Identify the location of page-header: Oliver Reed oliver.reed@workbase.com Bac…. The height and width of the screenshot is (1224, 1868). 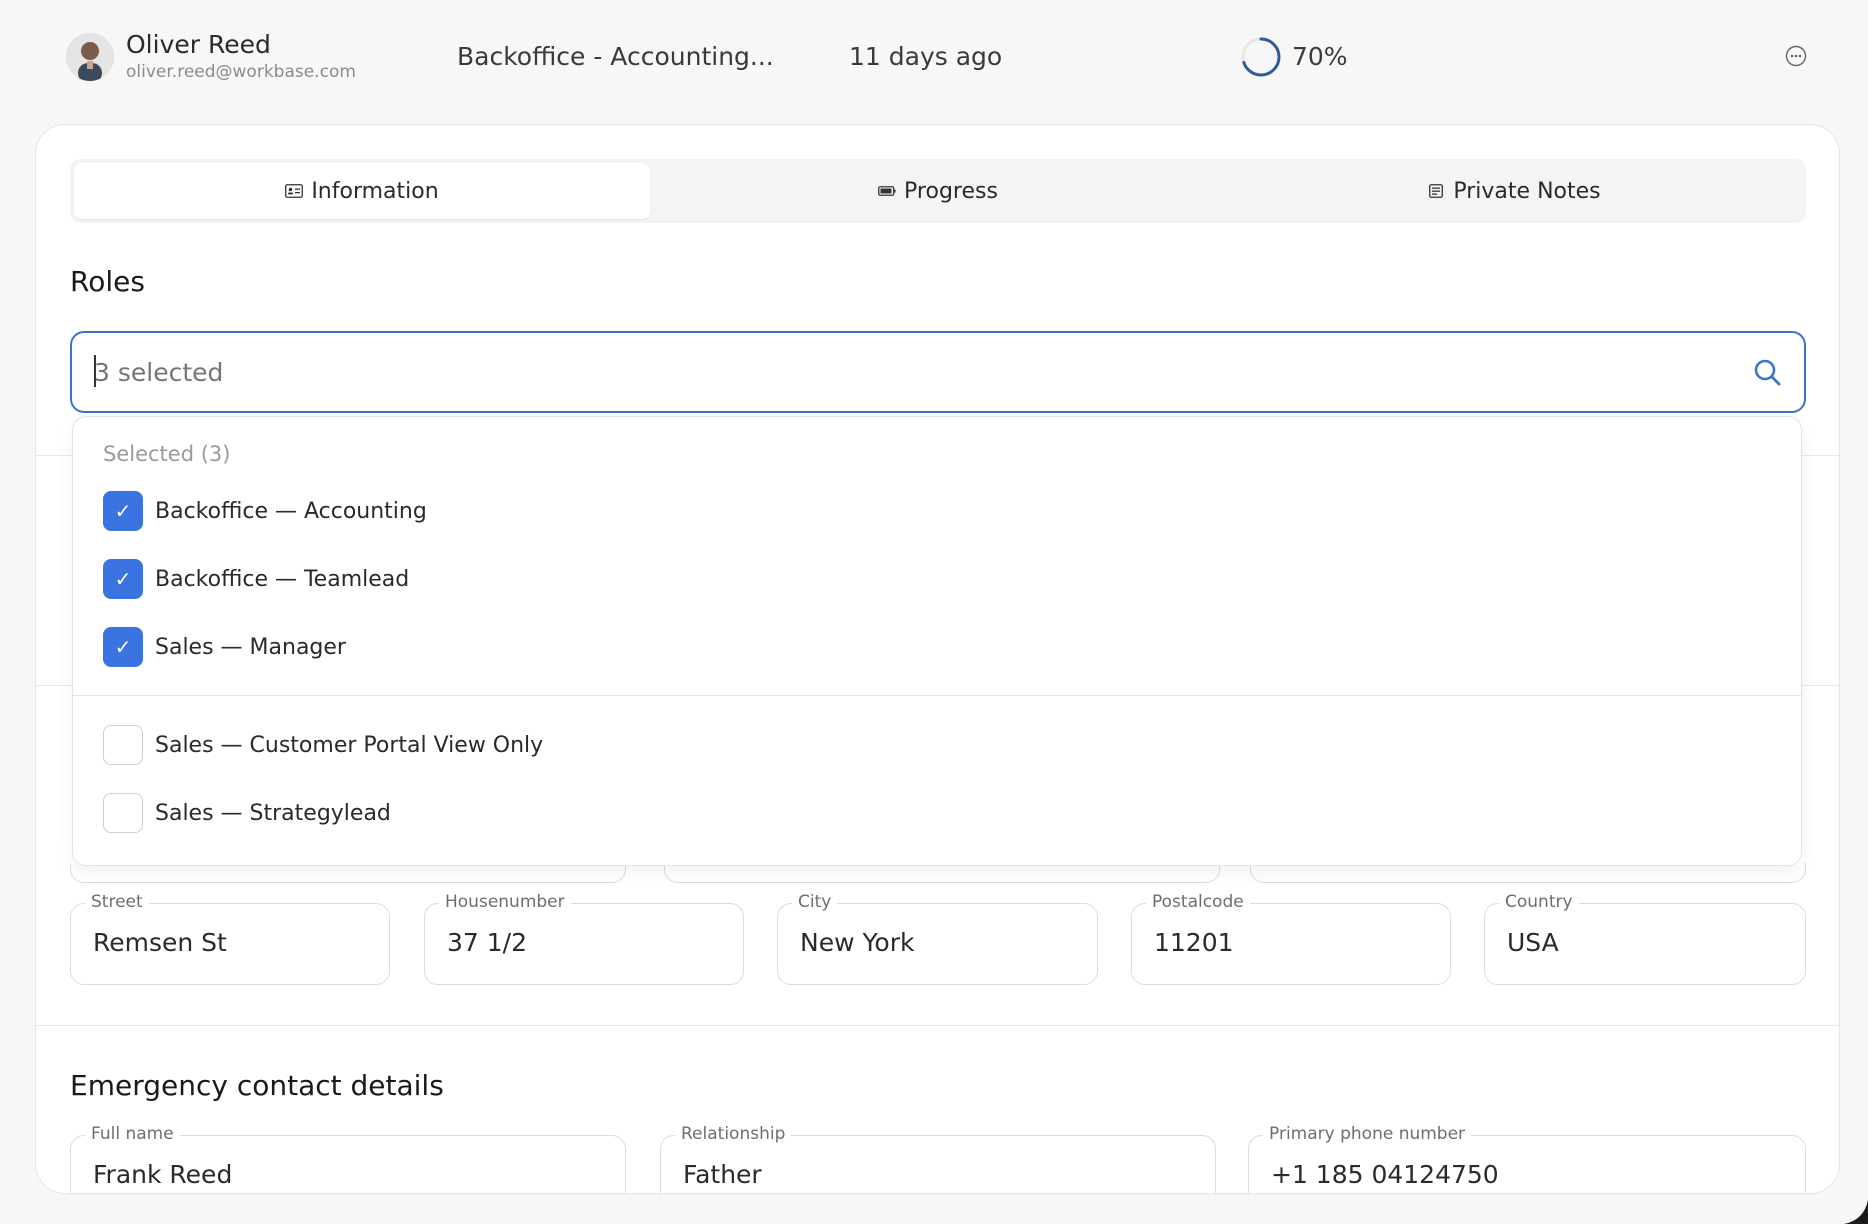
(934, 57).